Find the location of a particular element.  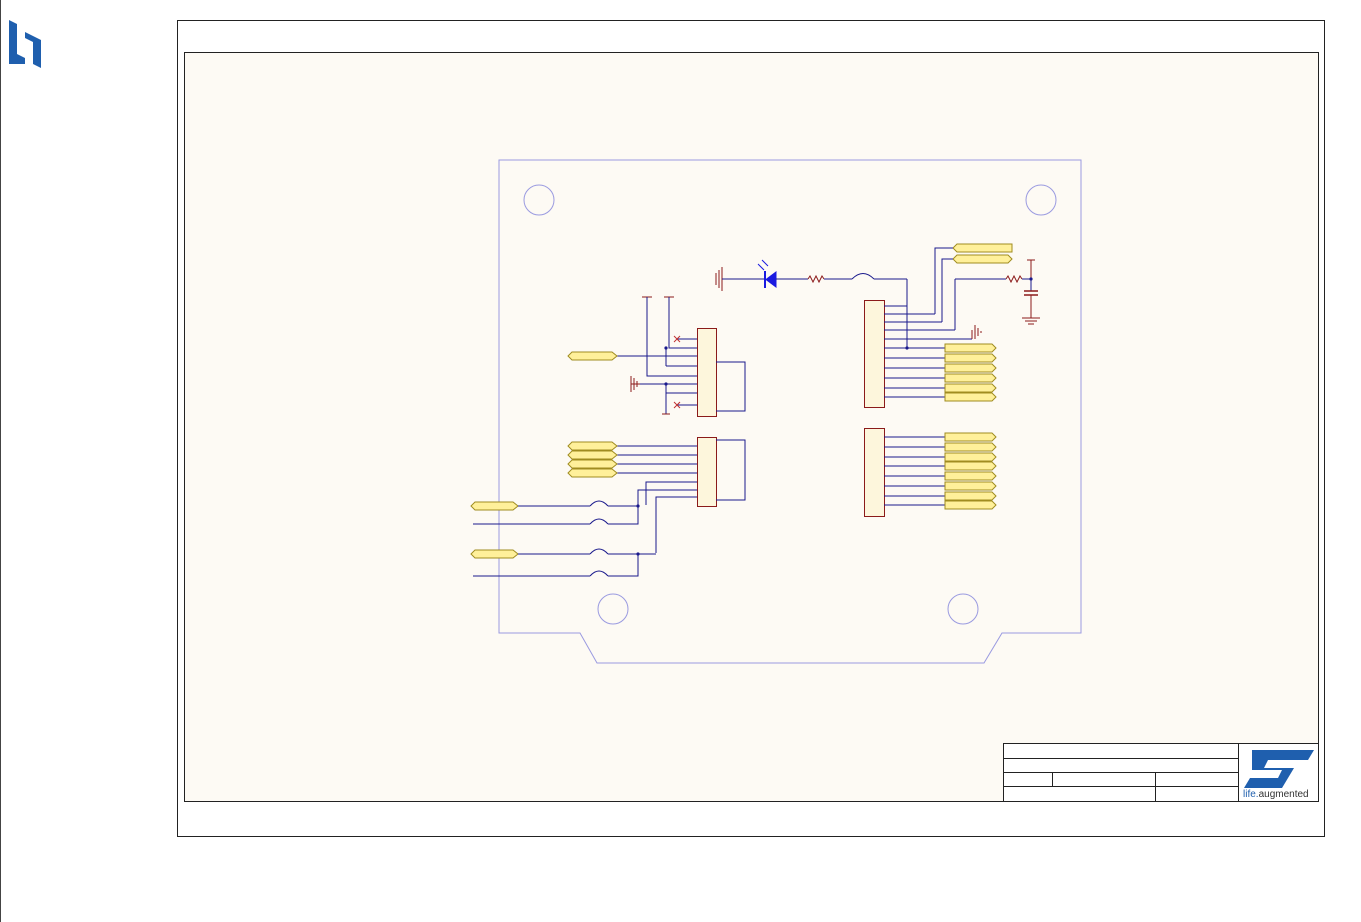

tagline-augmented: augmented is located at coordinates (1284, 794).